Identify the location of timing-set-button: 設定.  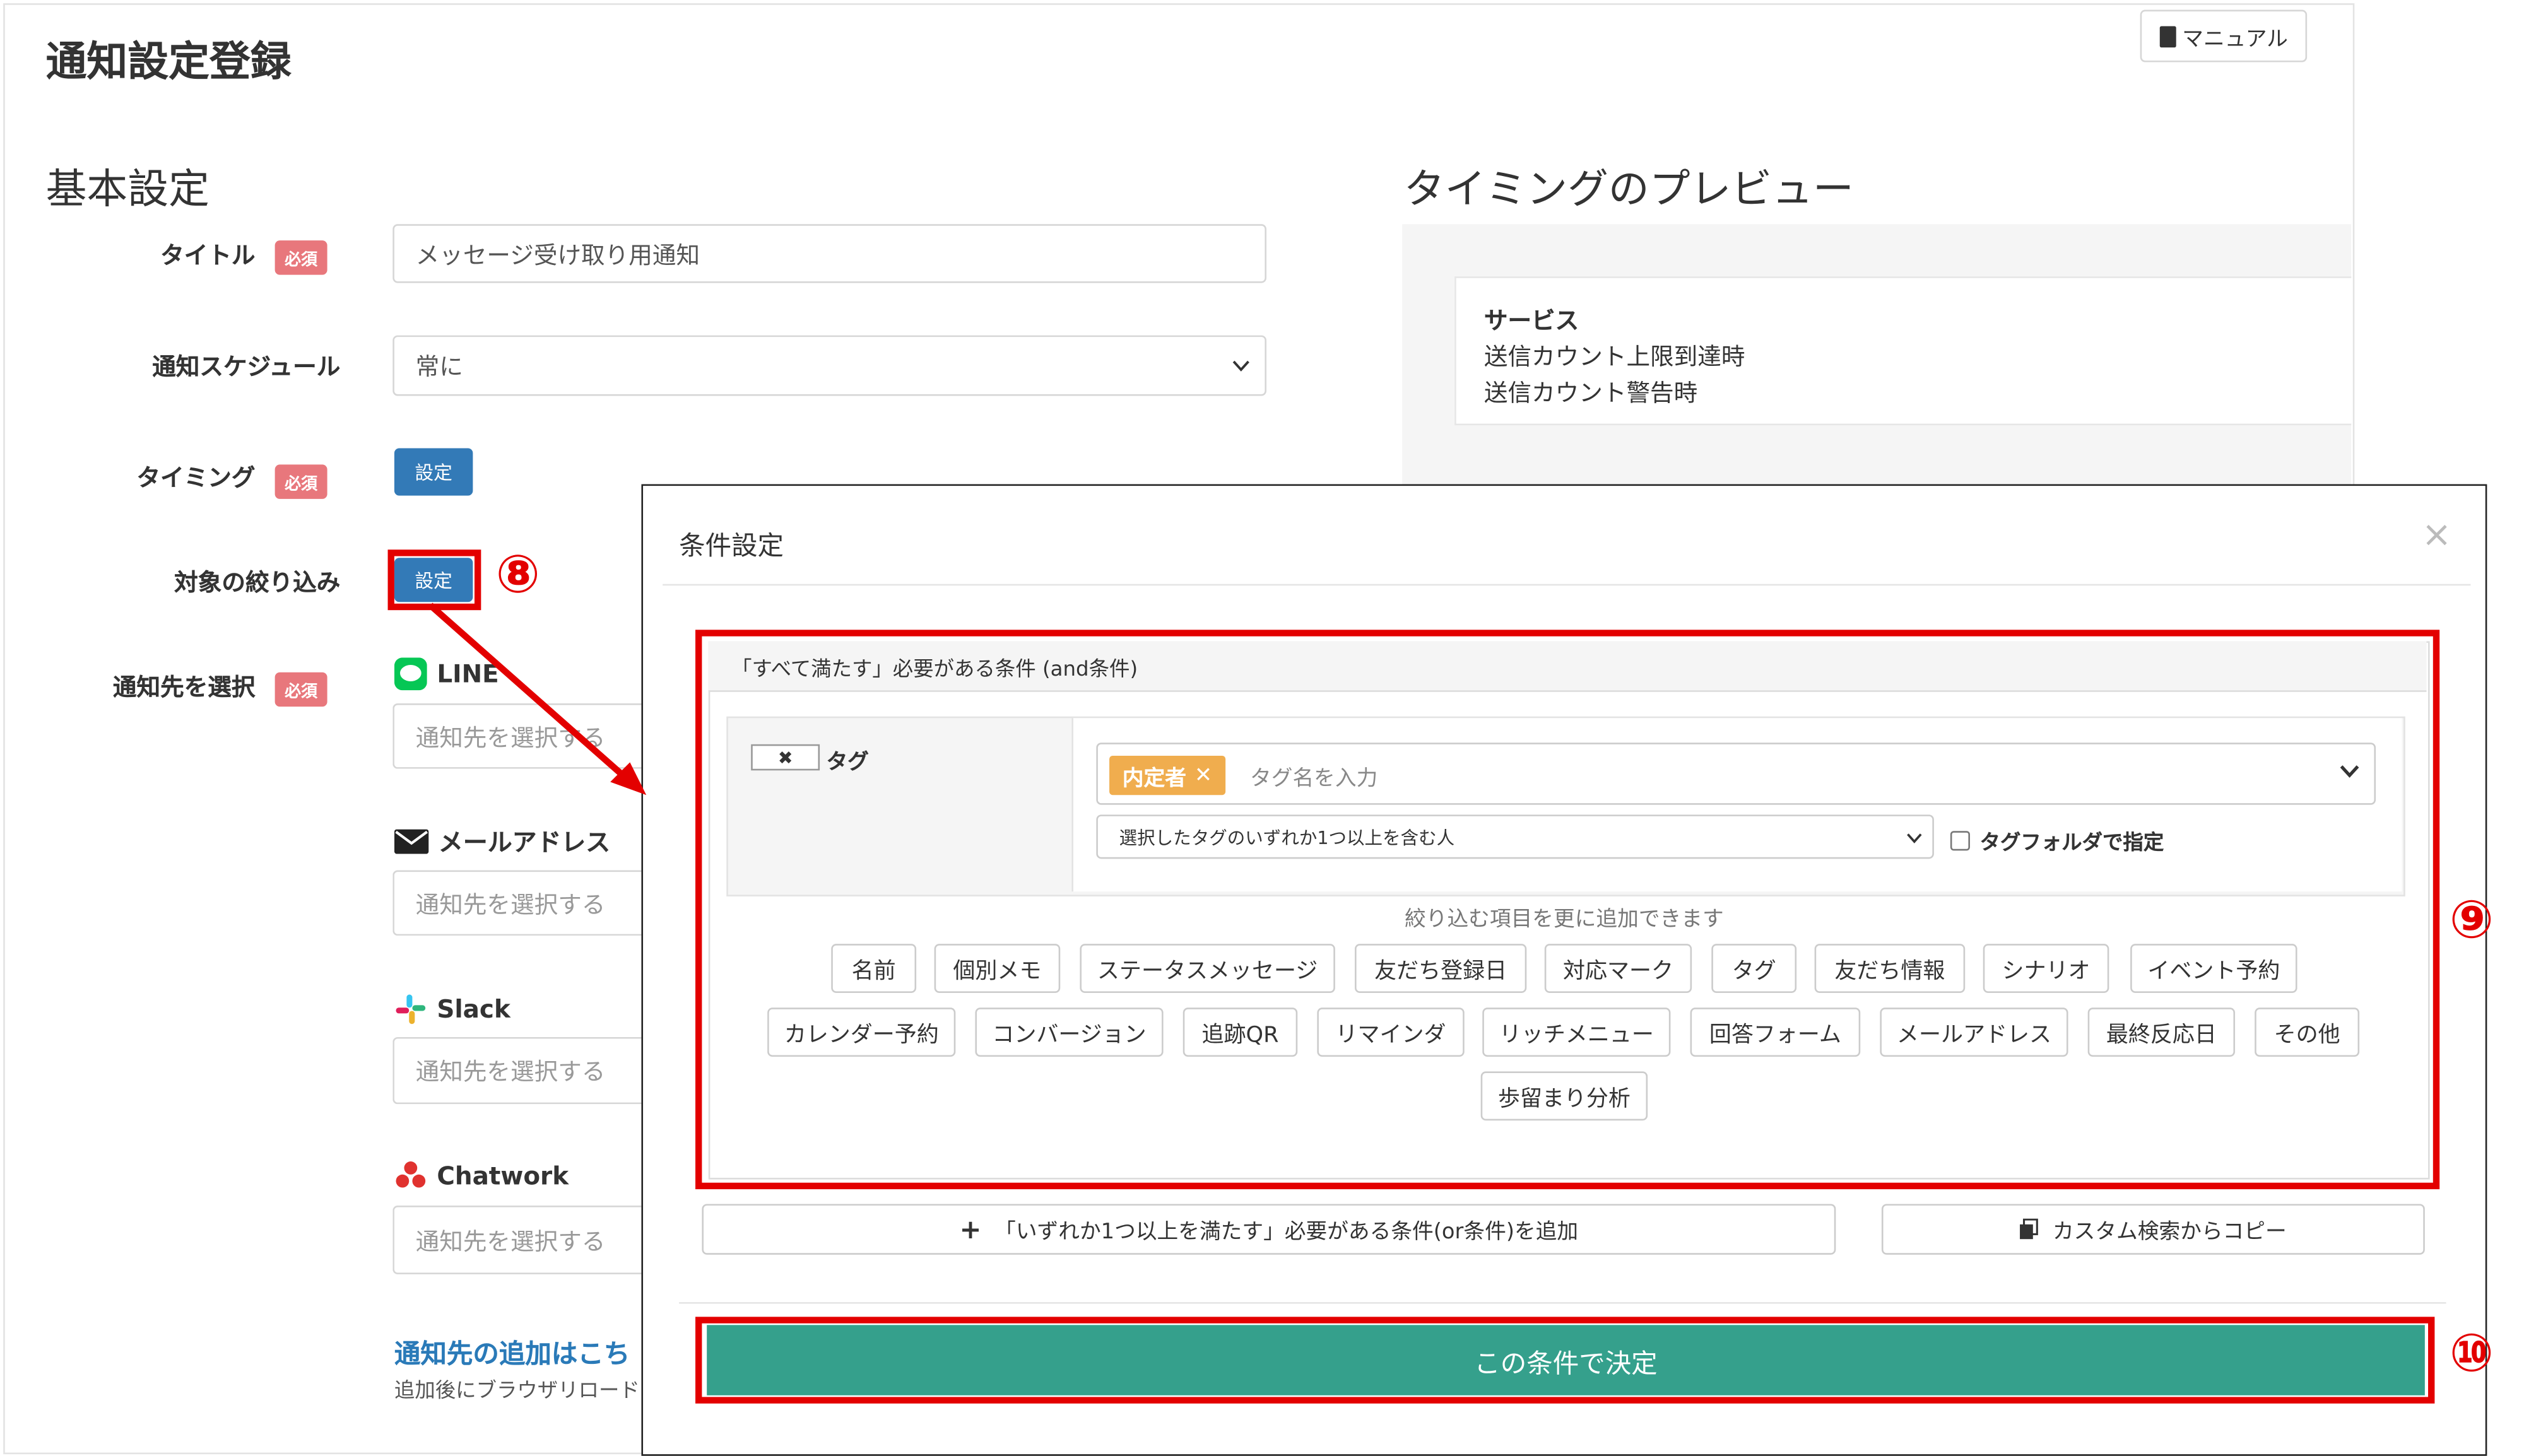
(433, 472).